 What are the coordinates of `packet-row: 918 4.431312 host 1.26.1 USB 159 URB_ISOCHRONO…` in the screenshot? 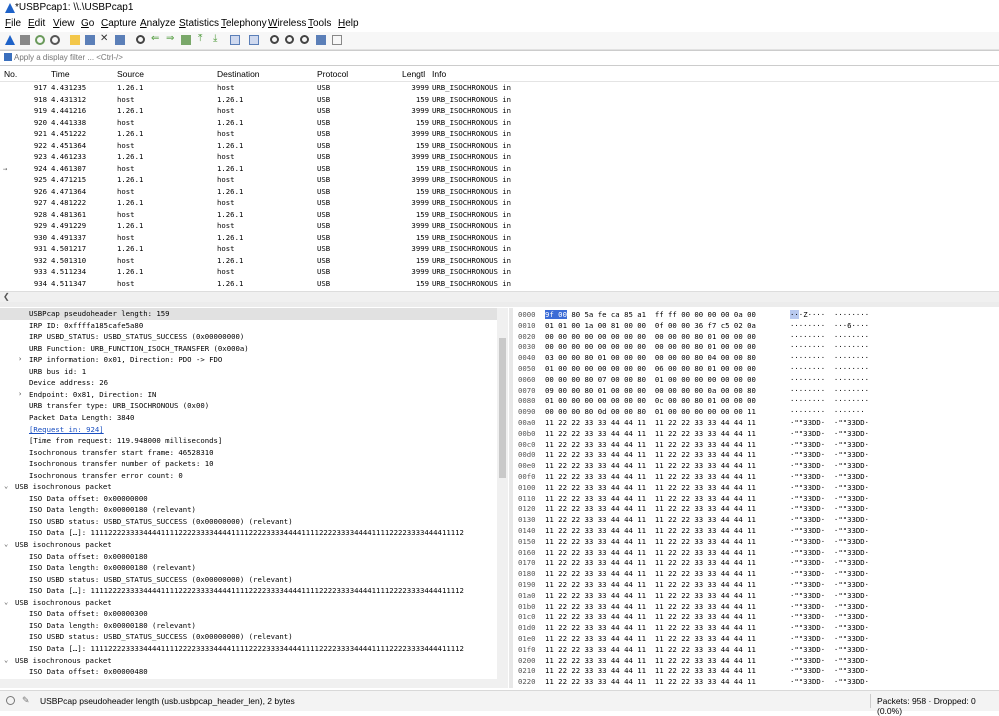 It's located at (499, 100).